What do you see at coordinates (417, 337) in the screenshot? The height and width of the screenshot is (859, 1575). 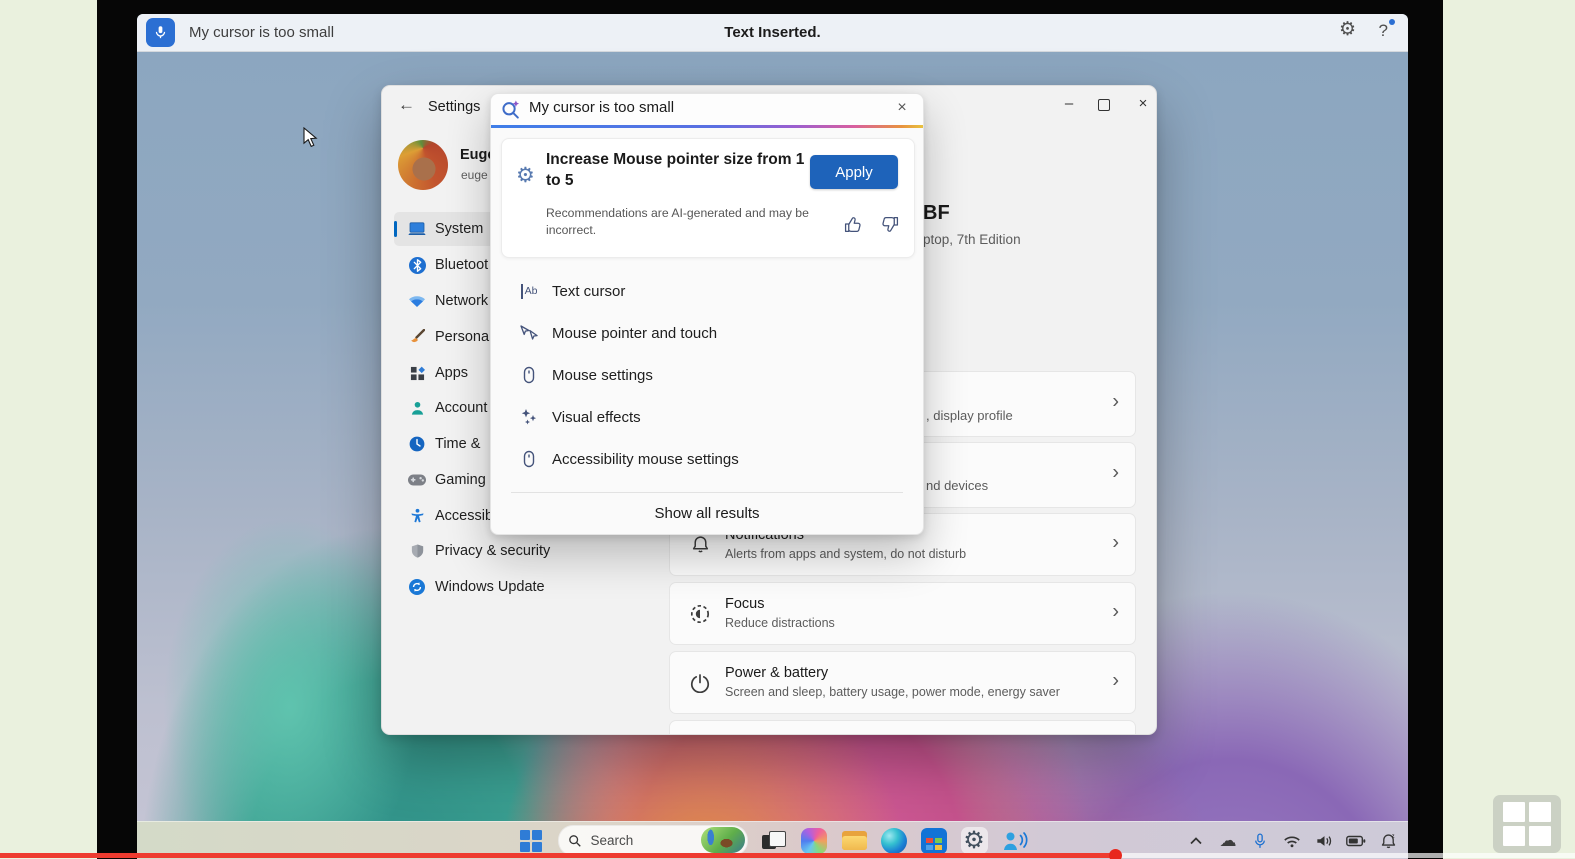 I see `brush-icon` at bounding box center [417, 337].